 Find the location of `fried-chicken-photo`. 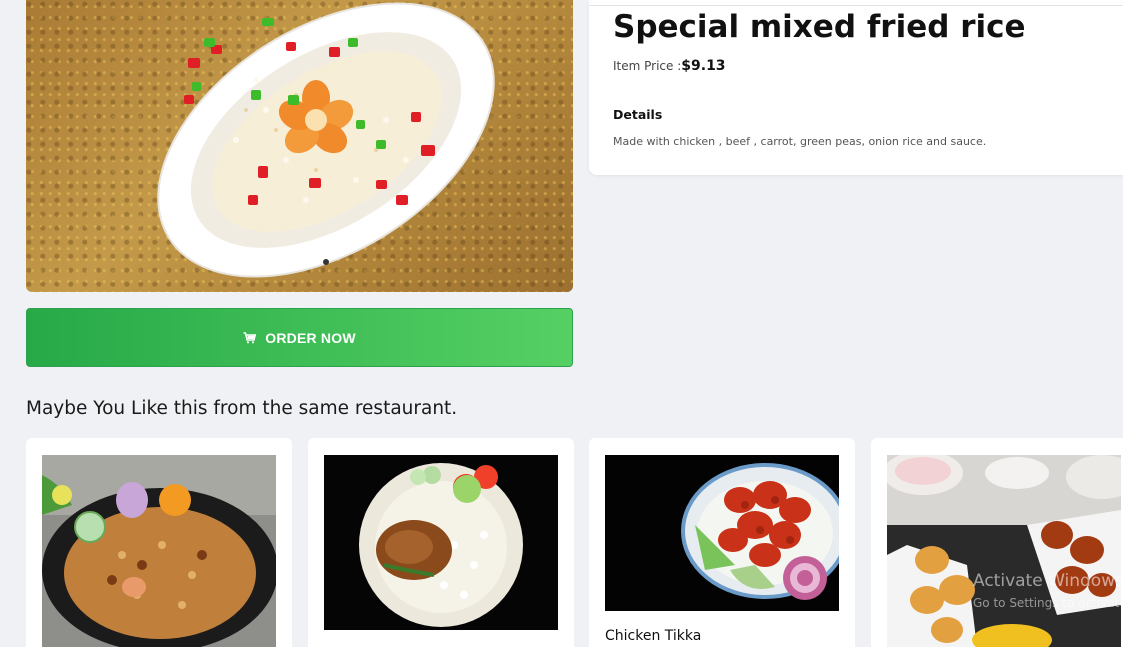

fried-chicken-photo is located at coordinates (1004, 551).